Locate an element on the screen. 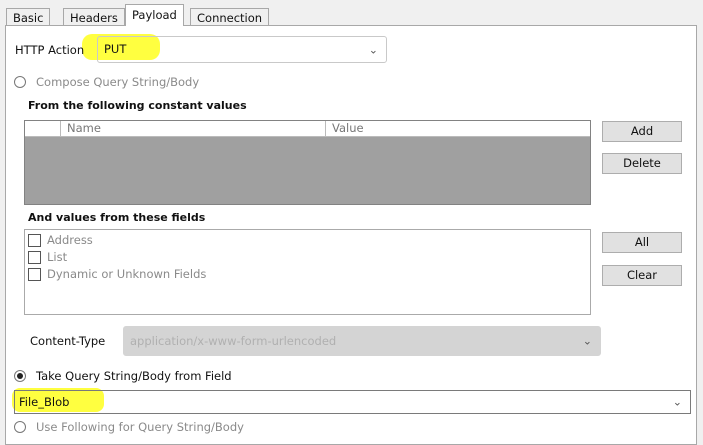  http-action-label: HTTP Action is located at coordinates (50, 50).